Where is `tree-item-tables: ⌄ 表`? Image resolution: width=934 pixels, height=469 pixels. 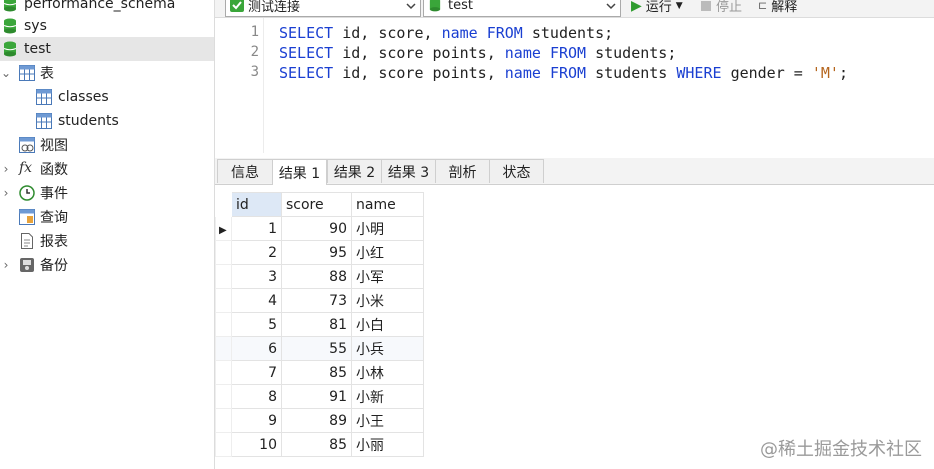
tree-item-tables: ⌄ 表 is located at coordinates (107, 73).